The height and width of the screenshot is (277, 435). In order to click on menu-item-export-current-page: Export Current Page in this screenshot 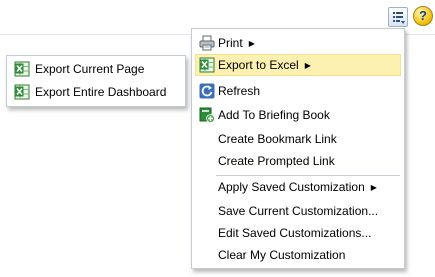, I will do `click(96, 69)`.